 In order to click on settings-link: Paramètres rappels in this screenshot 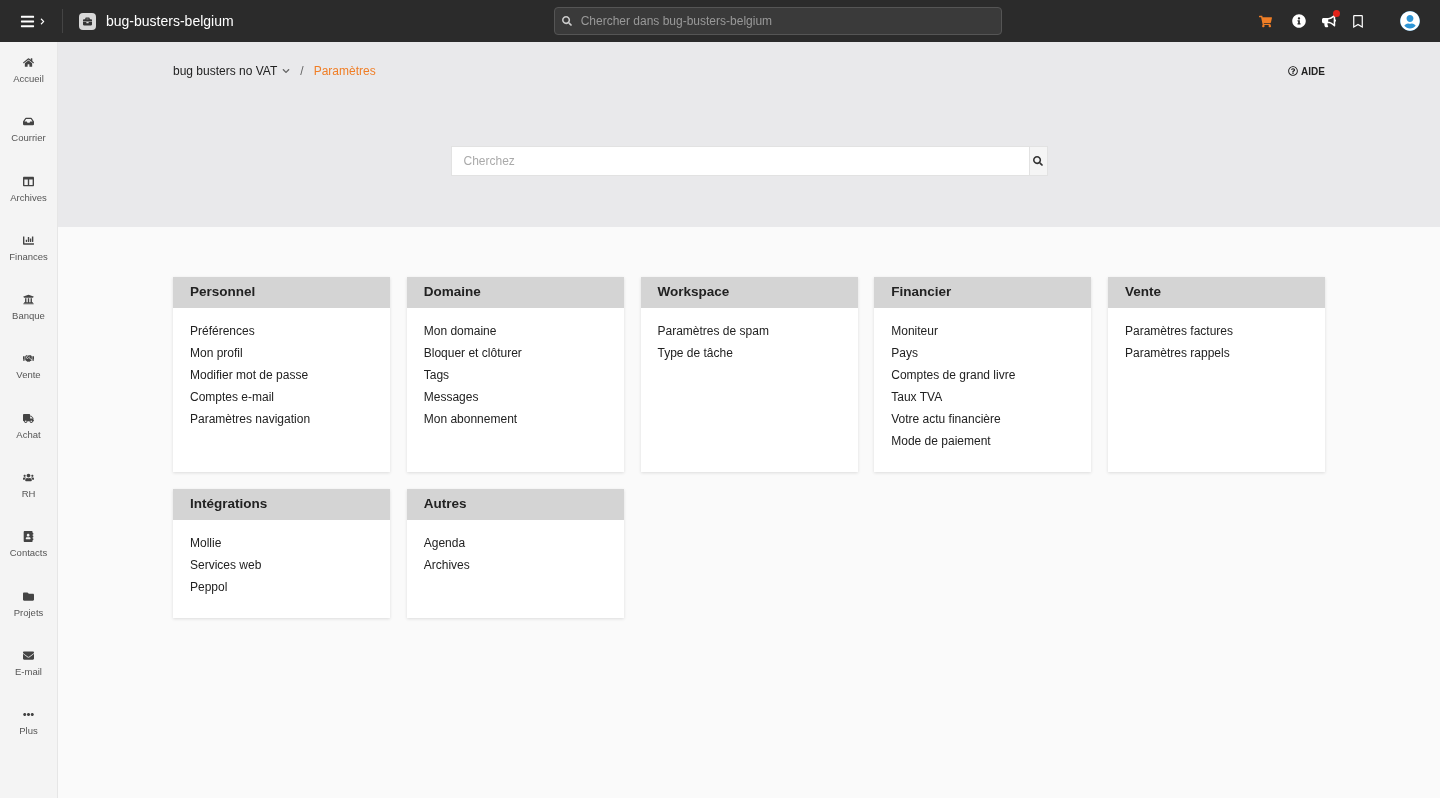, I will do `click(1177, 355)`.